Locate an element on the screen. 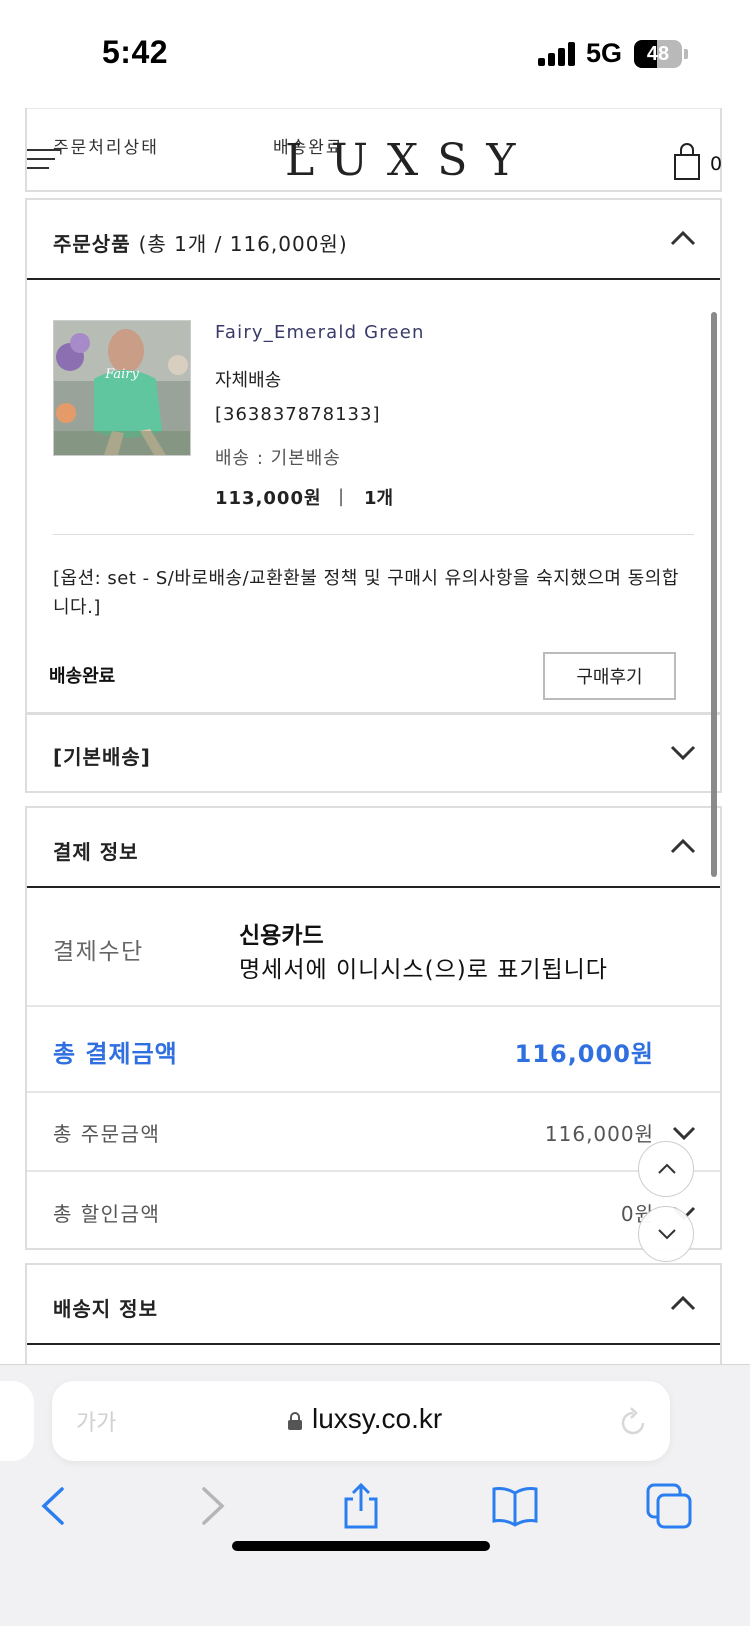 The width and height of the screenshot is (750, 1626). order-summary: (총 1개 / 116,000원) is located at coordinates (243, 244).